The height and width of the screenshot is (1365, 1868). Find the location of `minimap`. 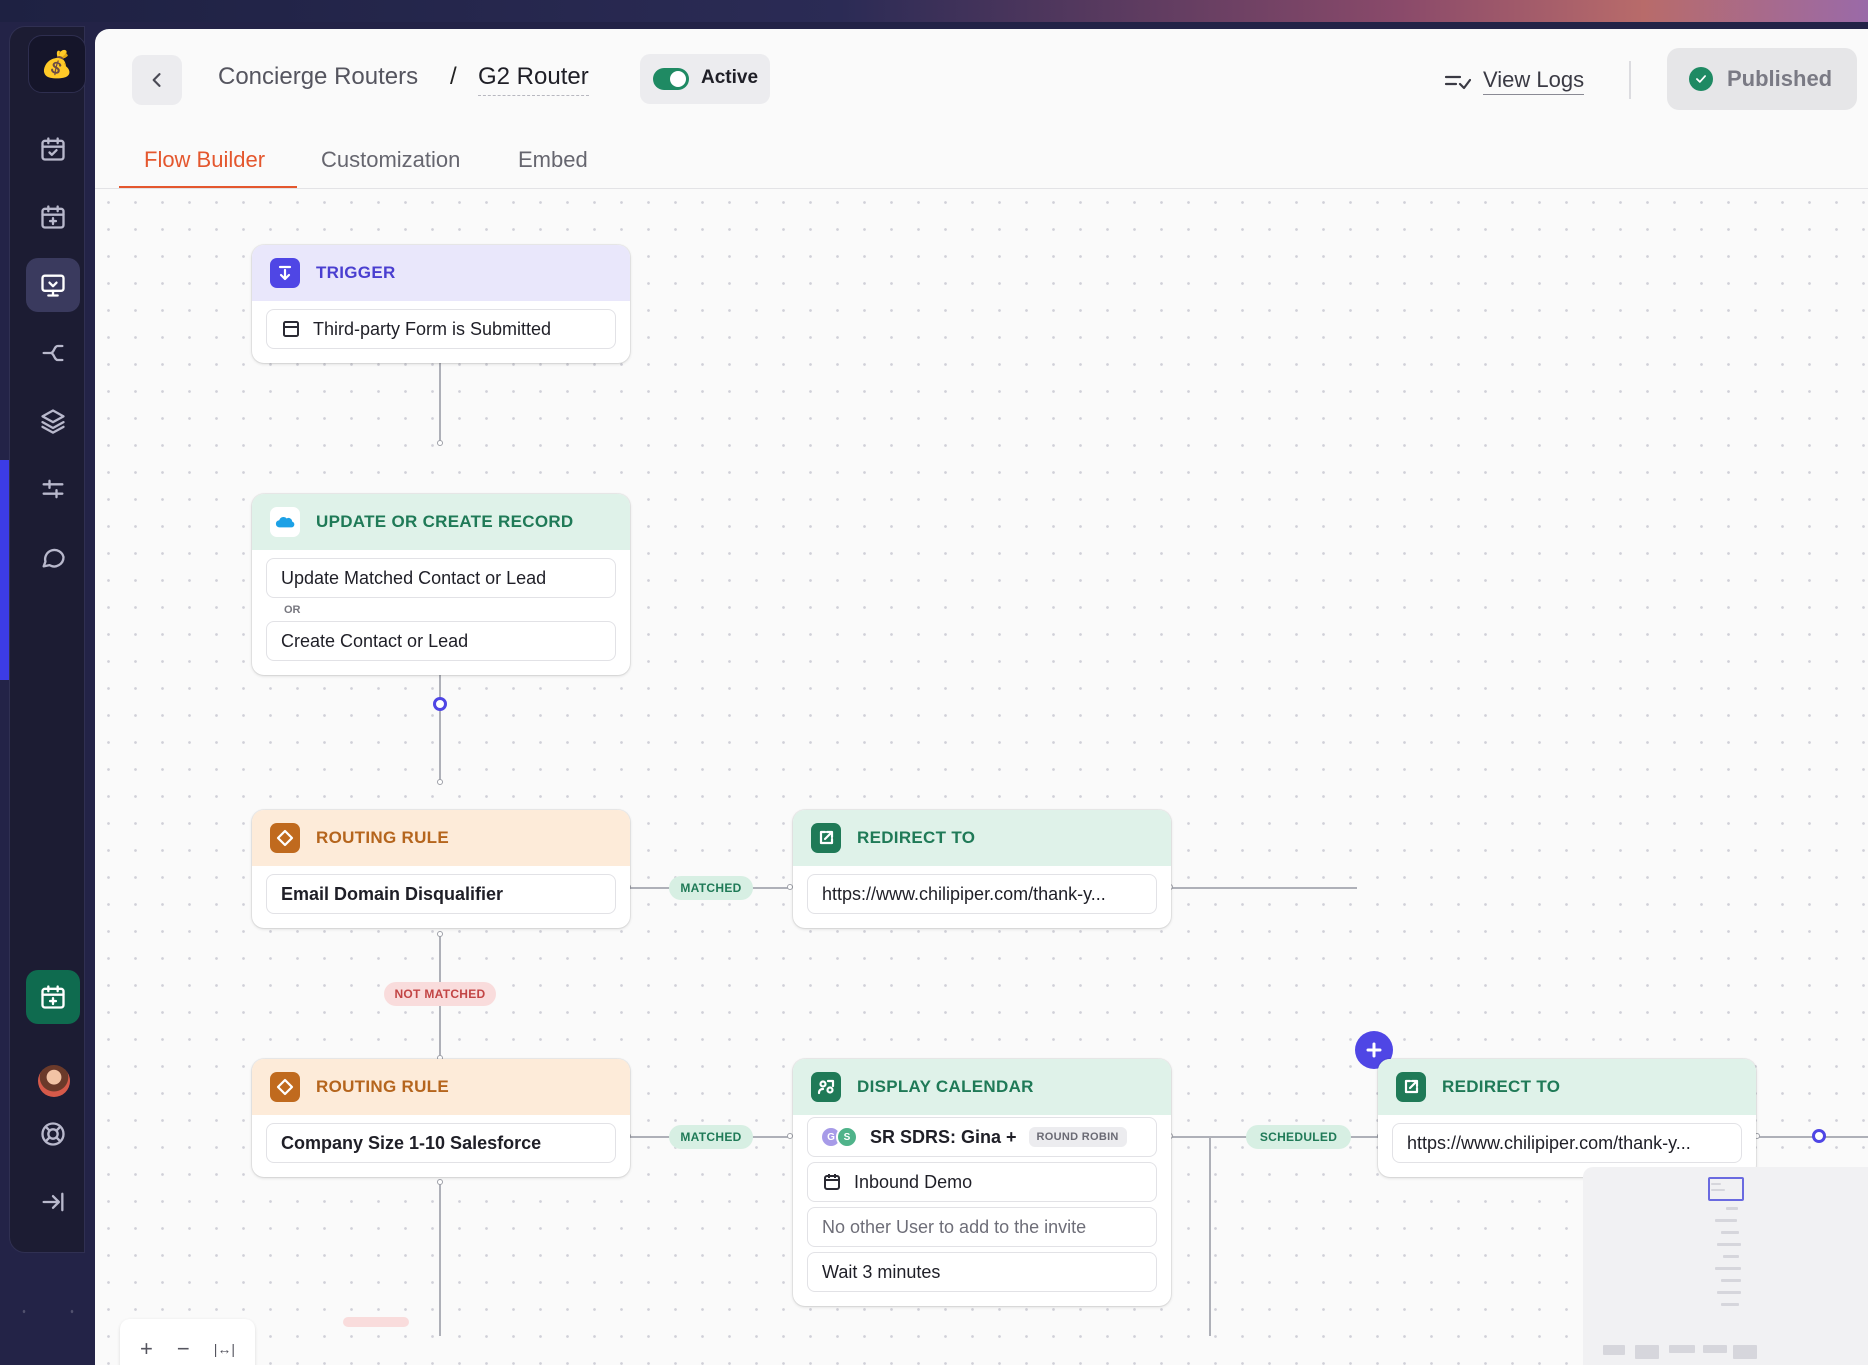

minimap is located at coordinates (1725, 1266).